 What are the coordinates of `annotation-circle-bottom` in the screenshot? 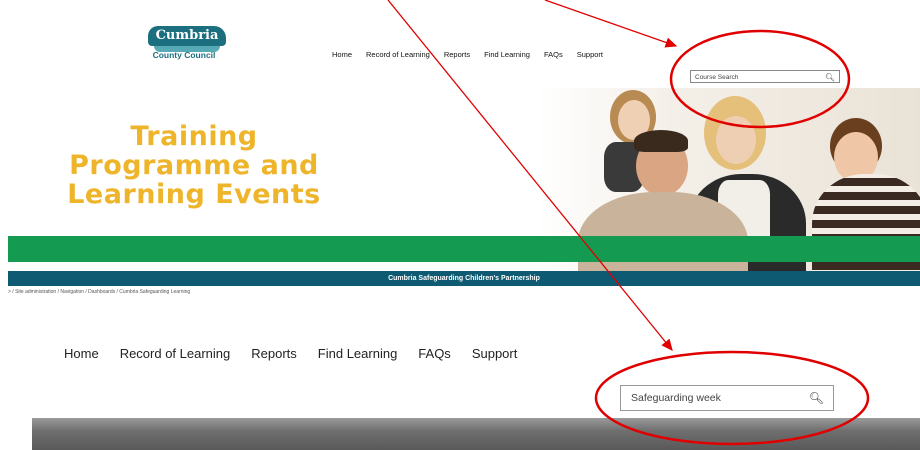 It's located at (732, 398).